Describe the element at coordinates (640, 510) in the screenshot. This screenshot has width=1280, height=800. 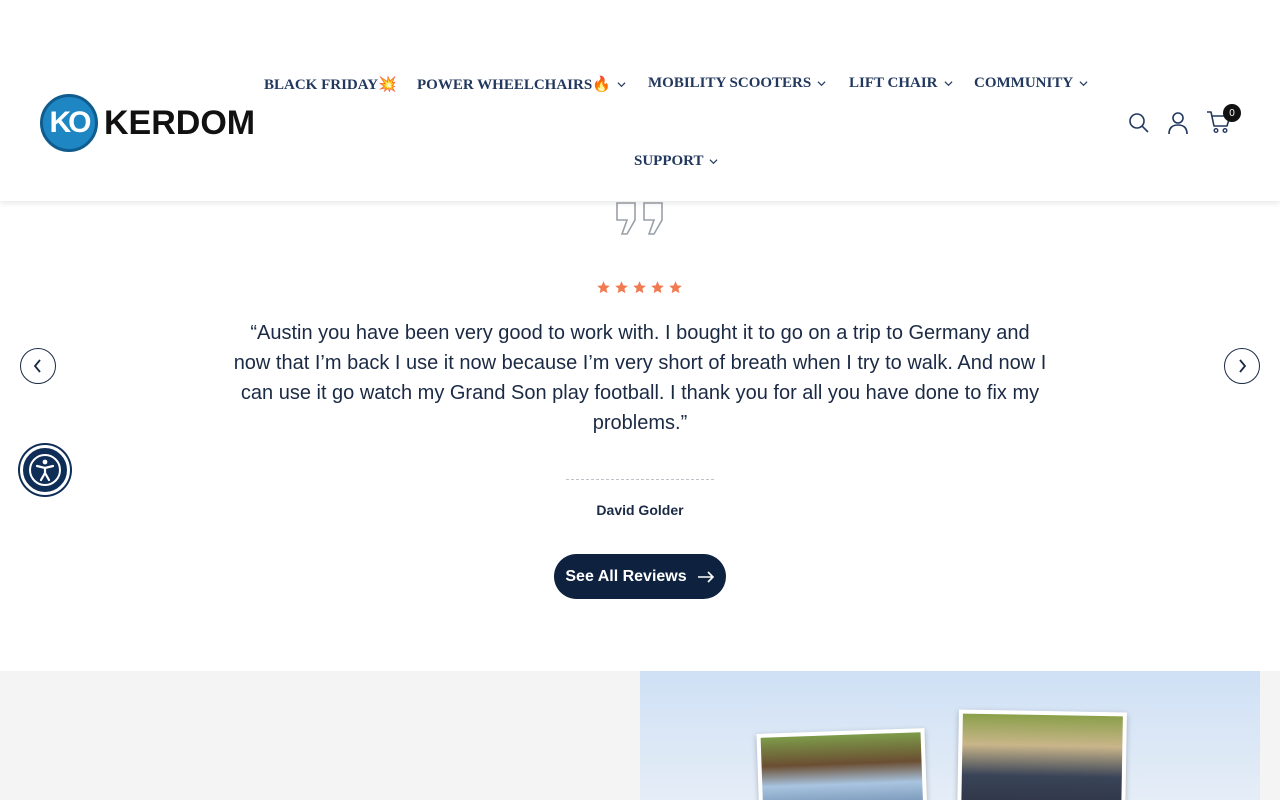
I see `review-author: David Golder` at that location.